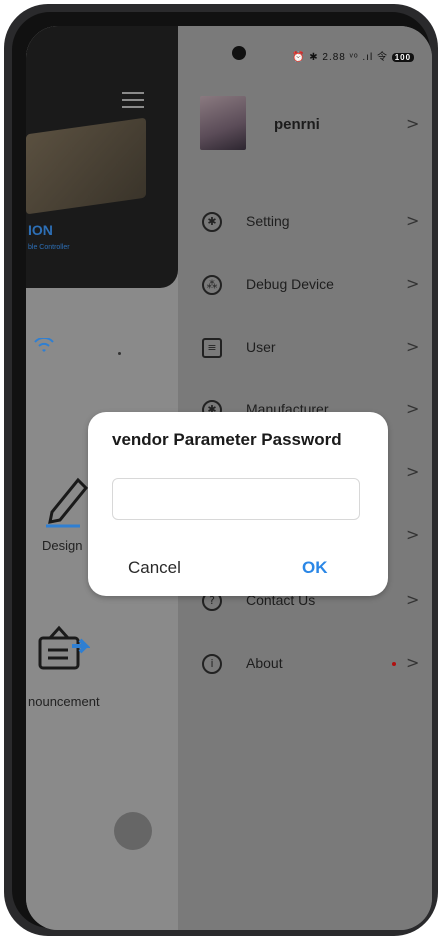 The height and width of the screenshot is (942, 442). What do you see at coordinates (64, 701) in the screenshot?
I see `announcement-label: nouncement` at bounding box center [64, 701].